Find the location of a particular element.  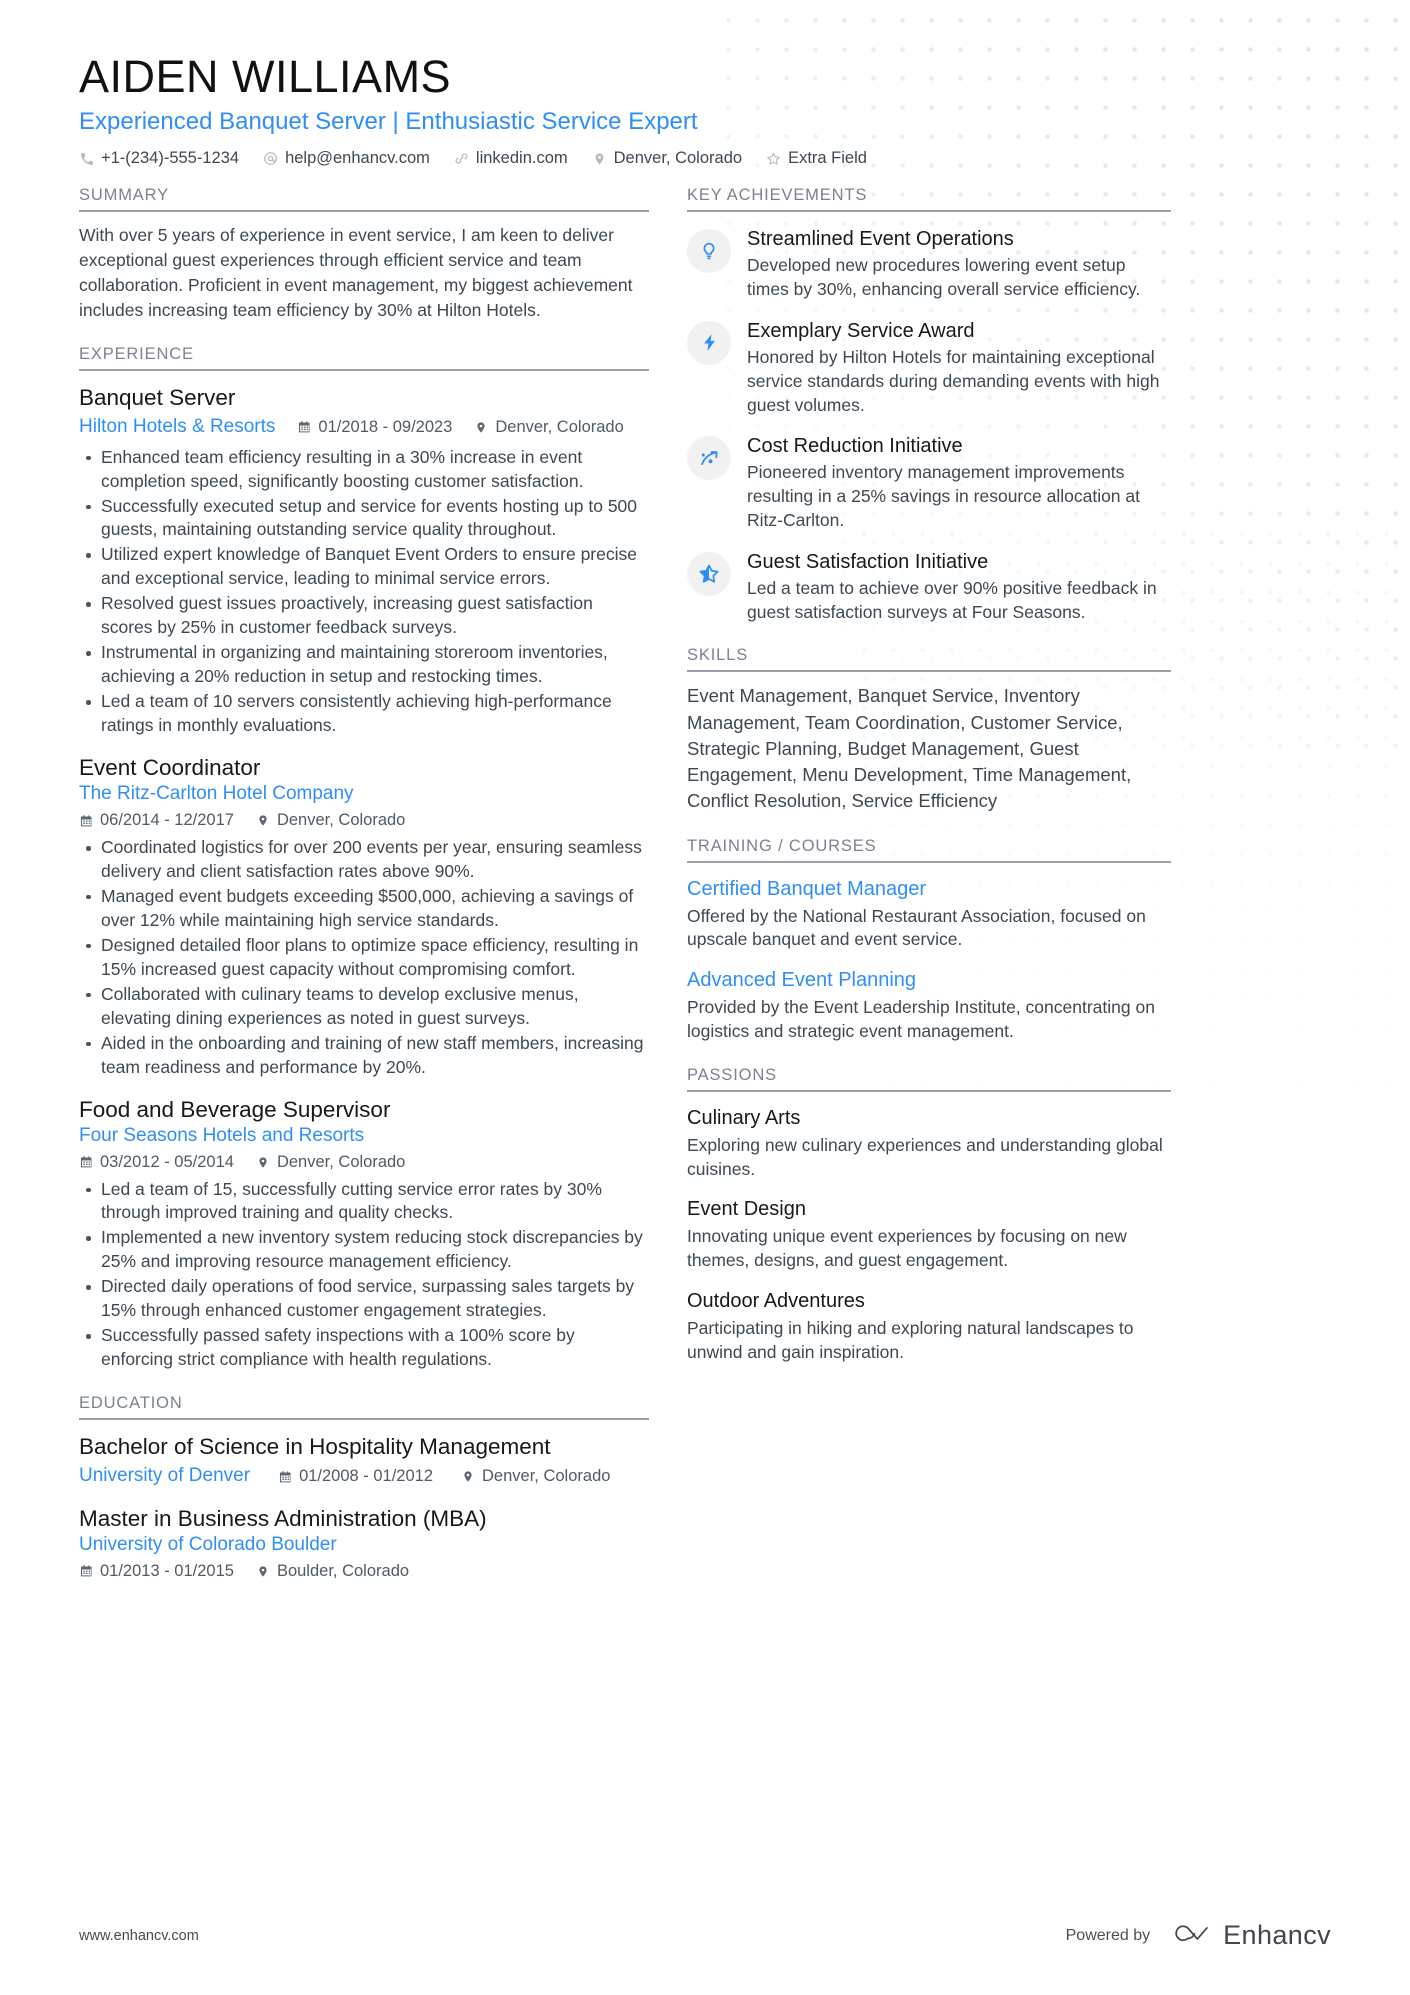

degree-dates: 01/2008 - 01/2012 is located at coordinates (355, 1476).